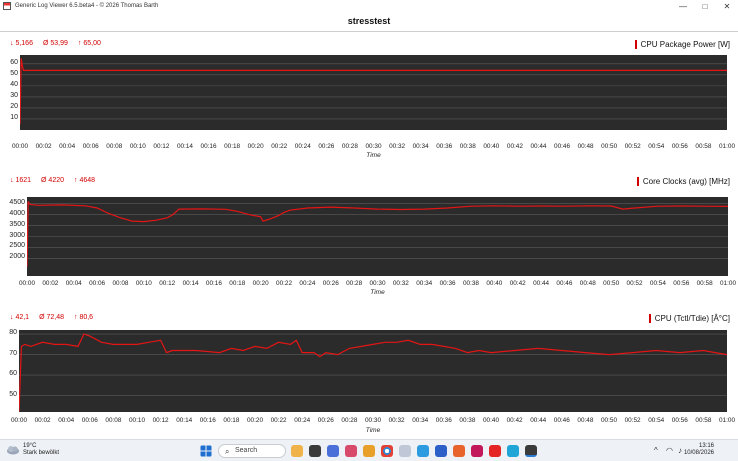 This screenshot has width=738, height=461. I want to click on y-tick-label: 70, so click(13, 353).